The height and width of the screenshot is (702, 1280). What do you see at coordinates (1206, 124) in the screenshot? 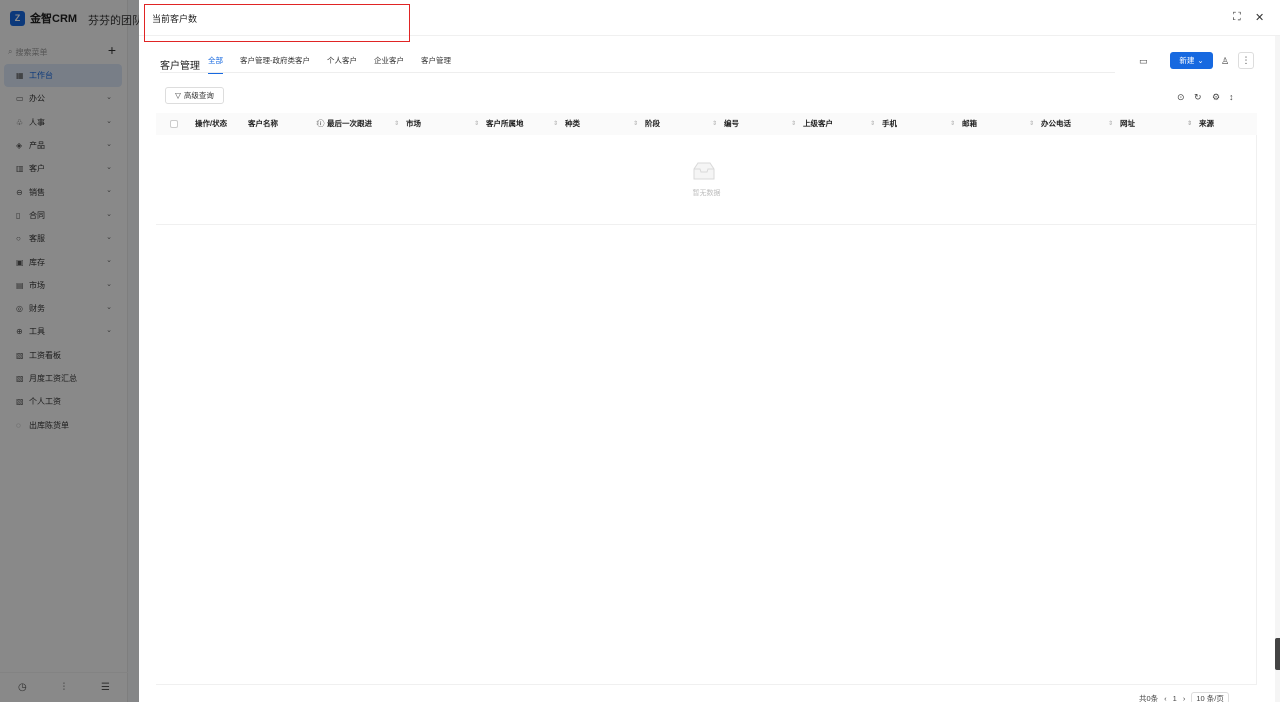
I see `column-header: 来源` at bounding box center [1206, 124].